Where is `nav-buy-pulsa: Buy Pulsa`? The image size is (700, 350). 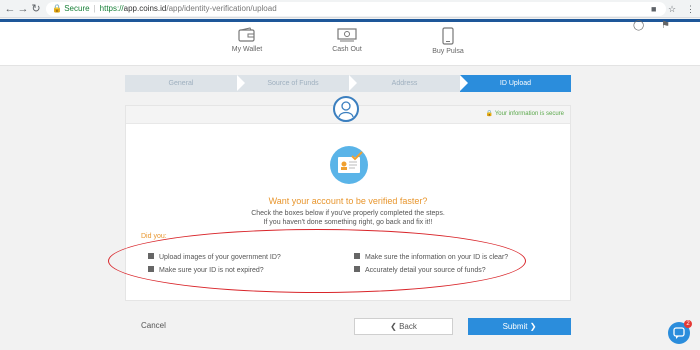
nav-buy-pulsa: Buy Pulsa is located at coordinates (448, 41).